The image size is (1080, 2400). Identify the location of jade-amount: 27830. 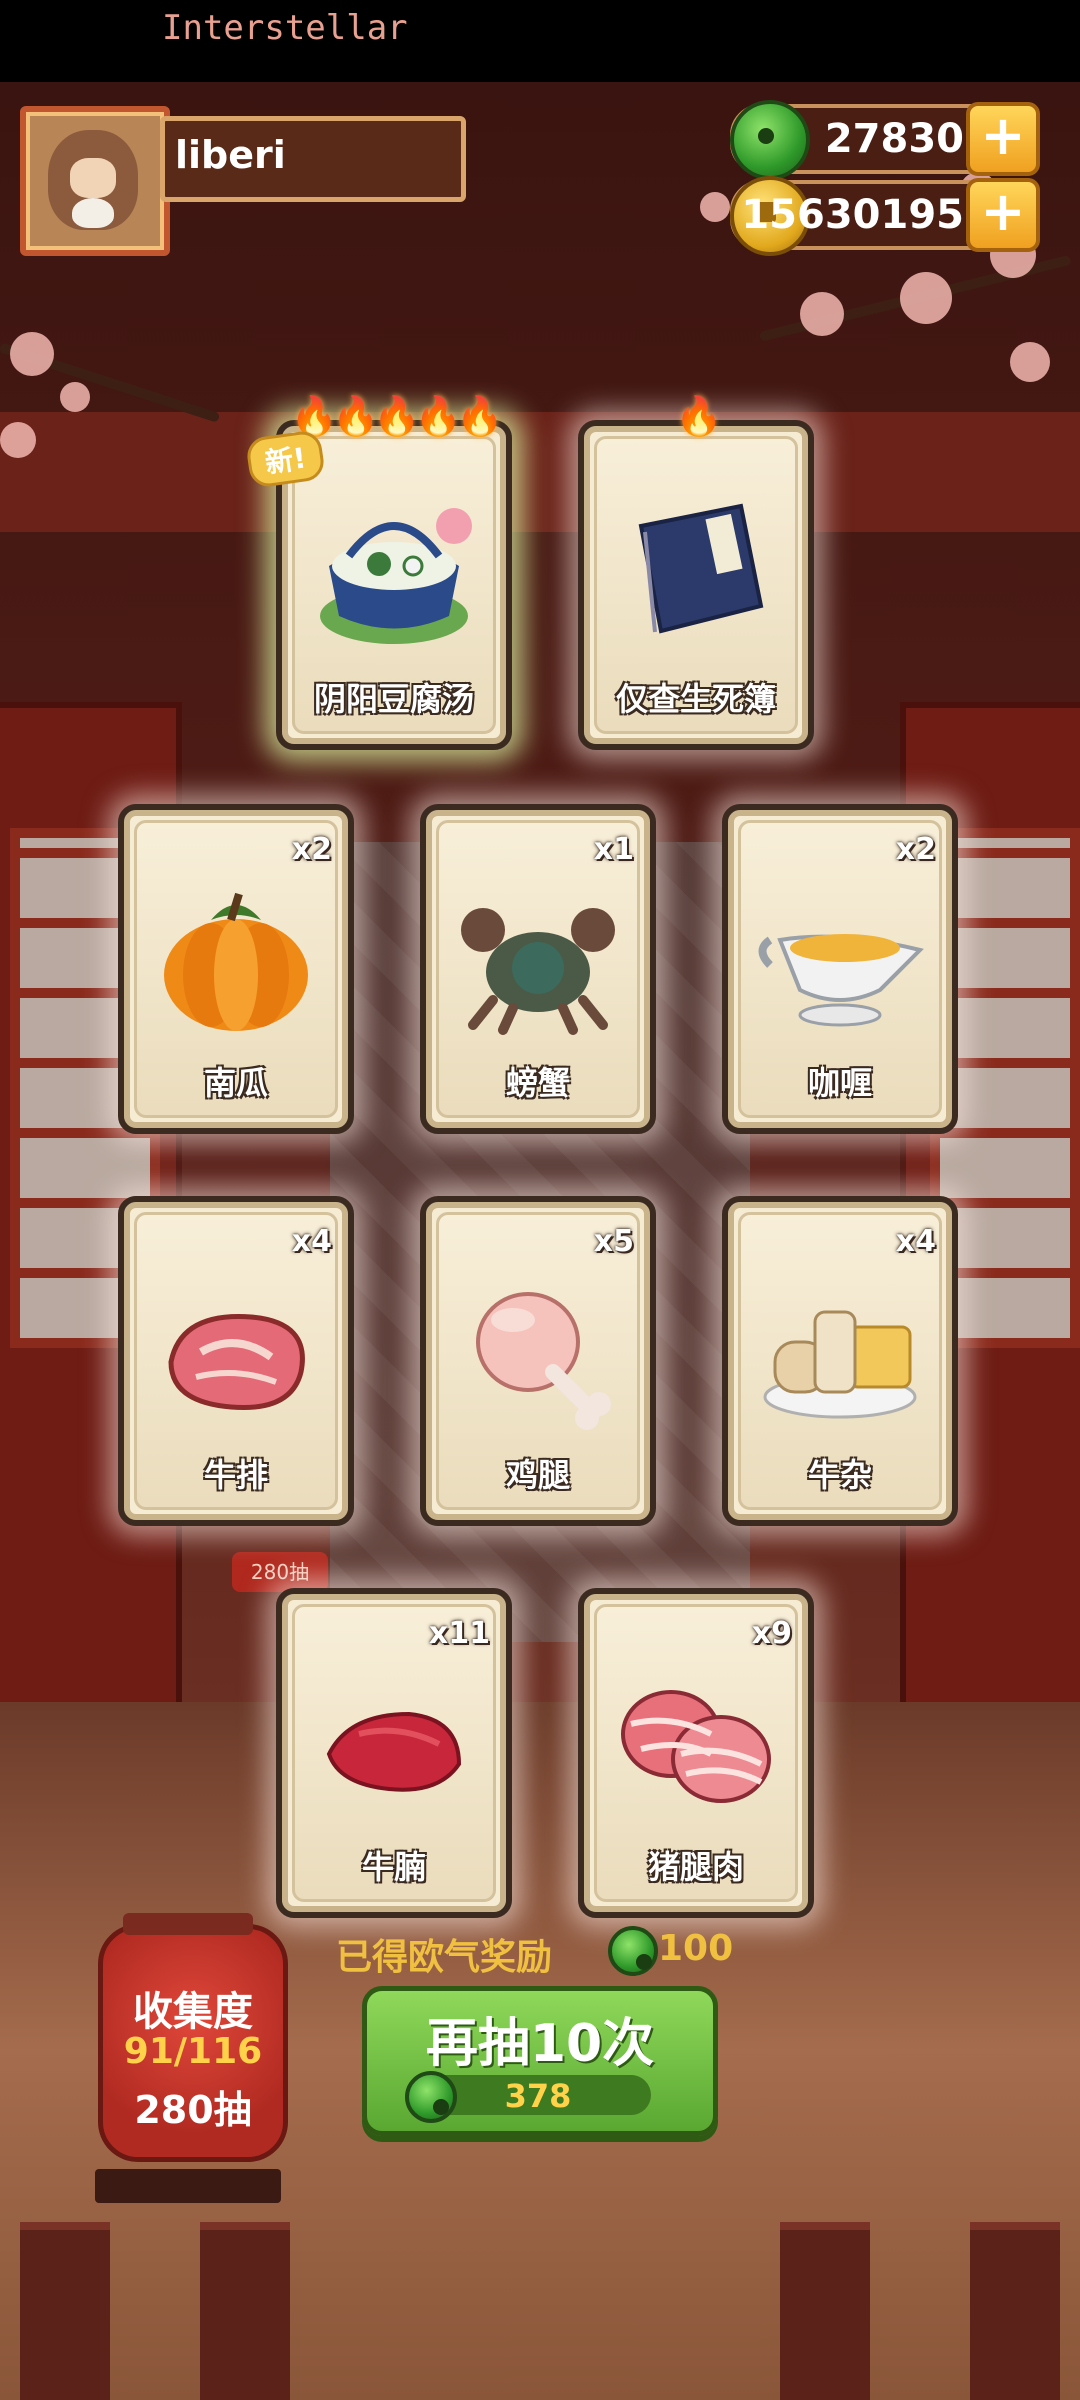
(894, 139).